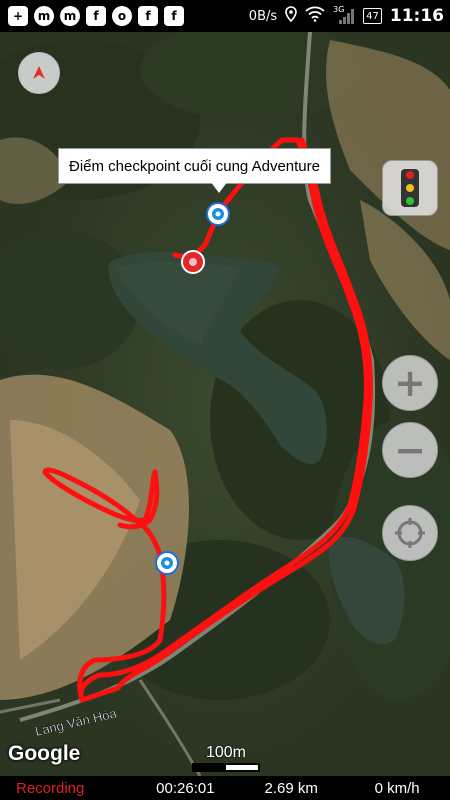 This screenshot has height=800, width=450. Describe the element at coordinates (193, 262) in the screenshot. I see `start-marker` at that location.